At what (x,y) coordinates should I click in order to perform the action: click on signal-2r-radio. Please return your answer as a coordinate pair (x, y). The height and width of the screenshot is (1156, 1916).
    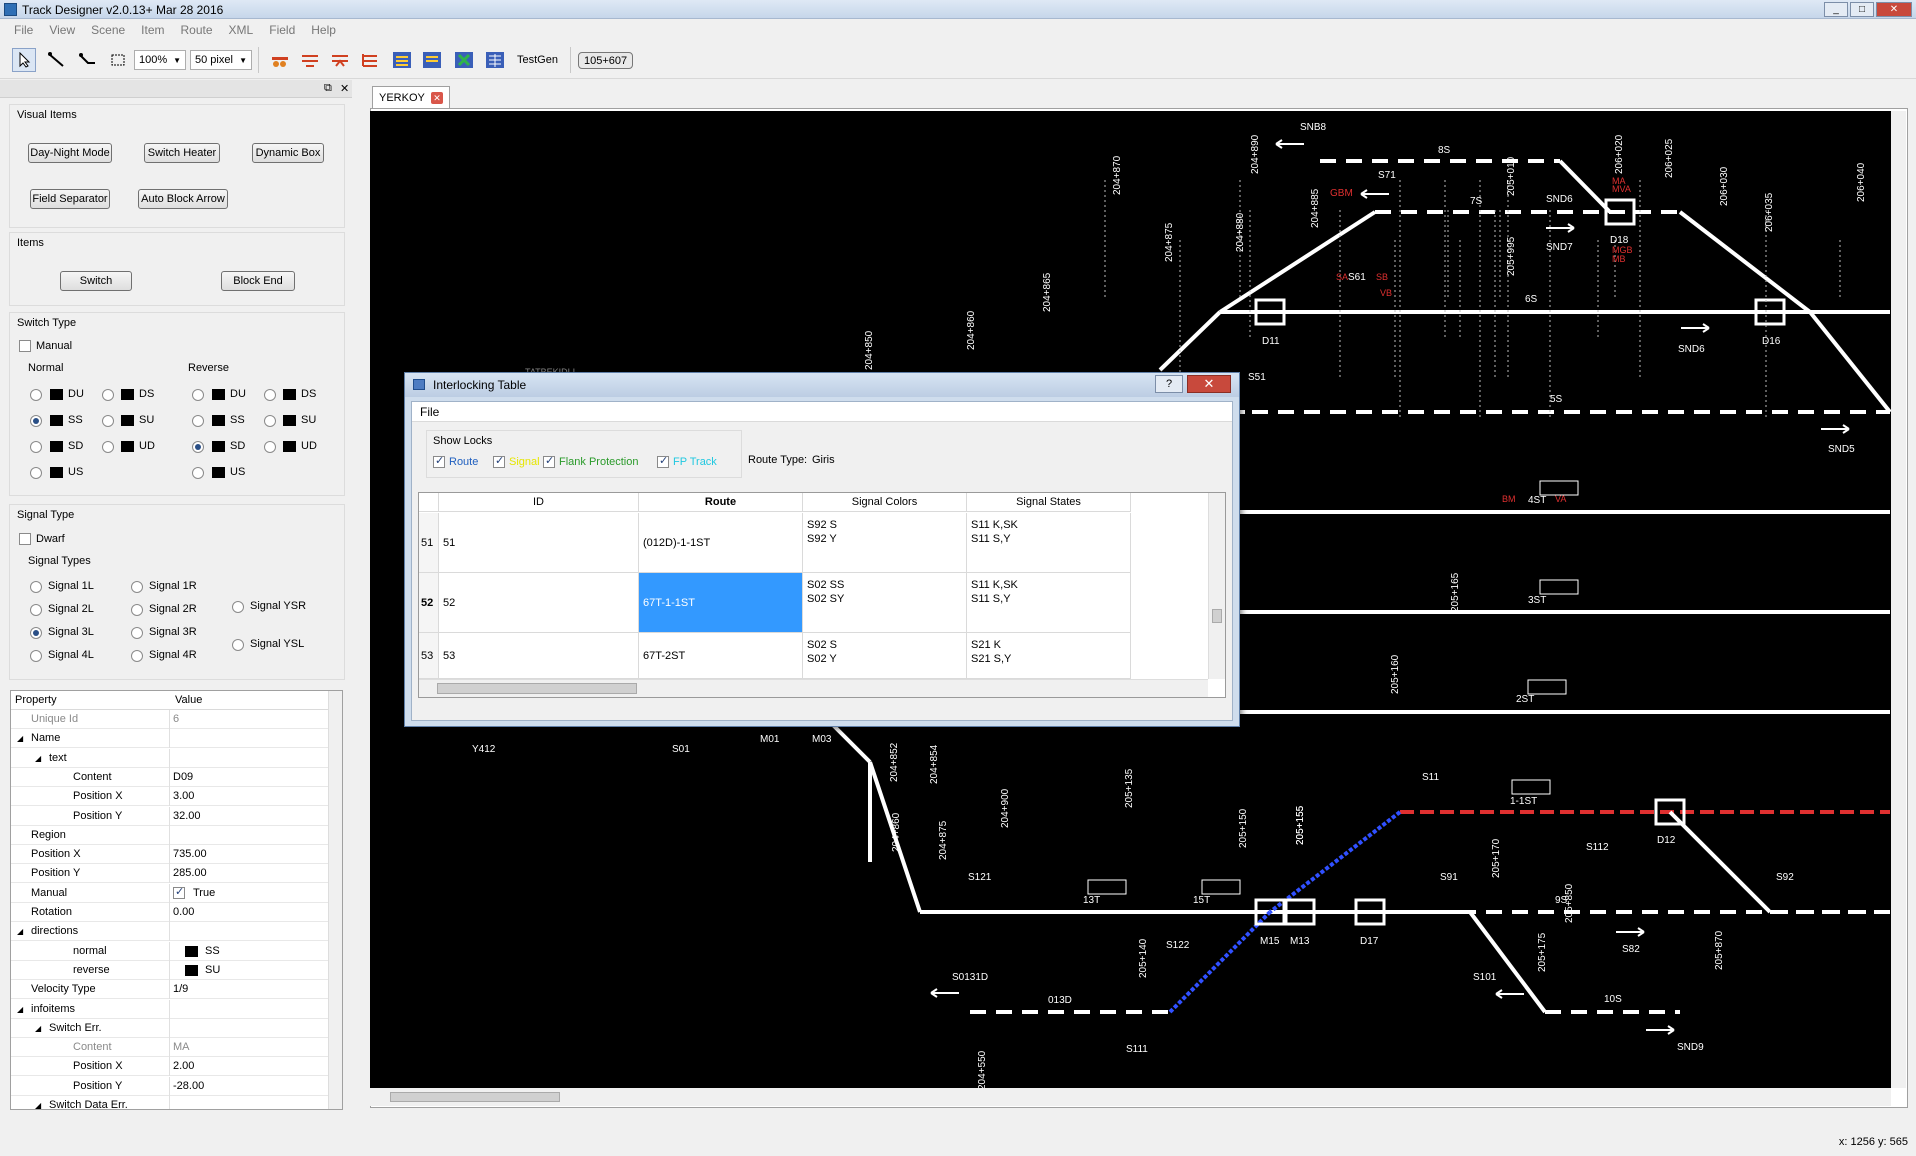
    Looking at the image, I should click on (137, 610).